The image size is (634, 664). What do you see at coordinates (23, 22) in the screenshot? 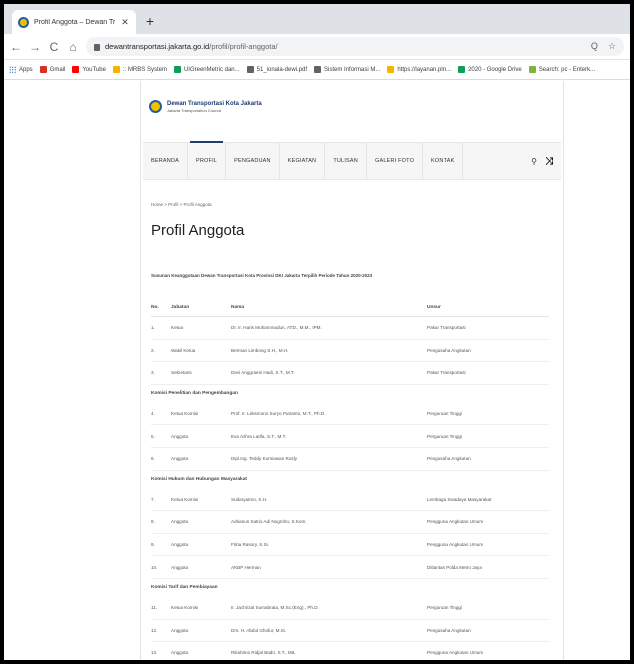
I see `site-favicon-icon` at bounding box center [23, 22].